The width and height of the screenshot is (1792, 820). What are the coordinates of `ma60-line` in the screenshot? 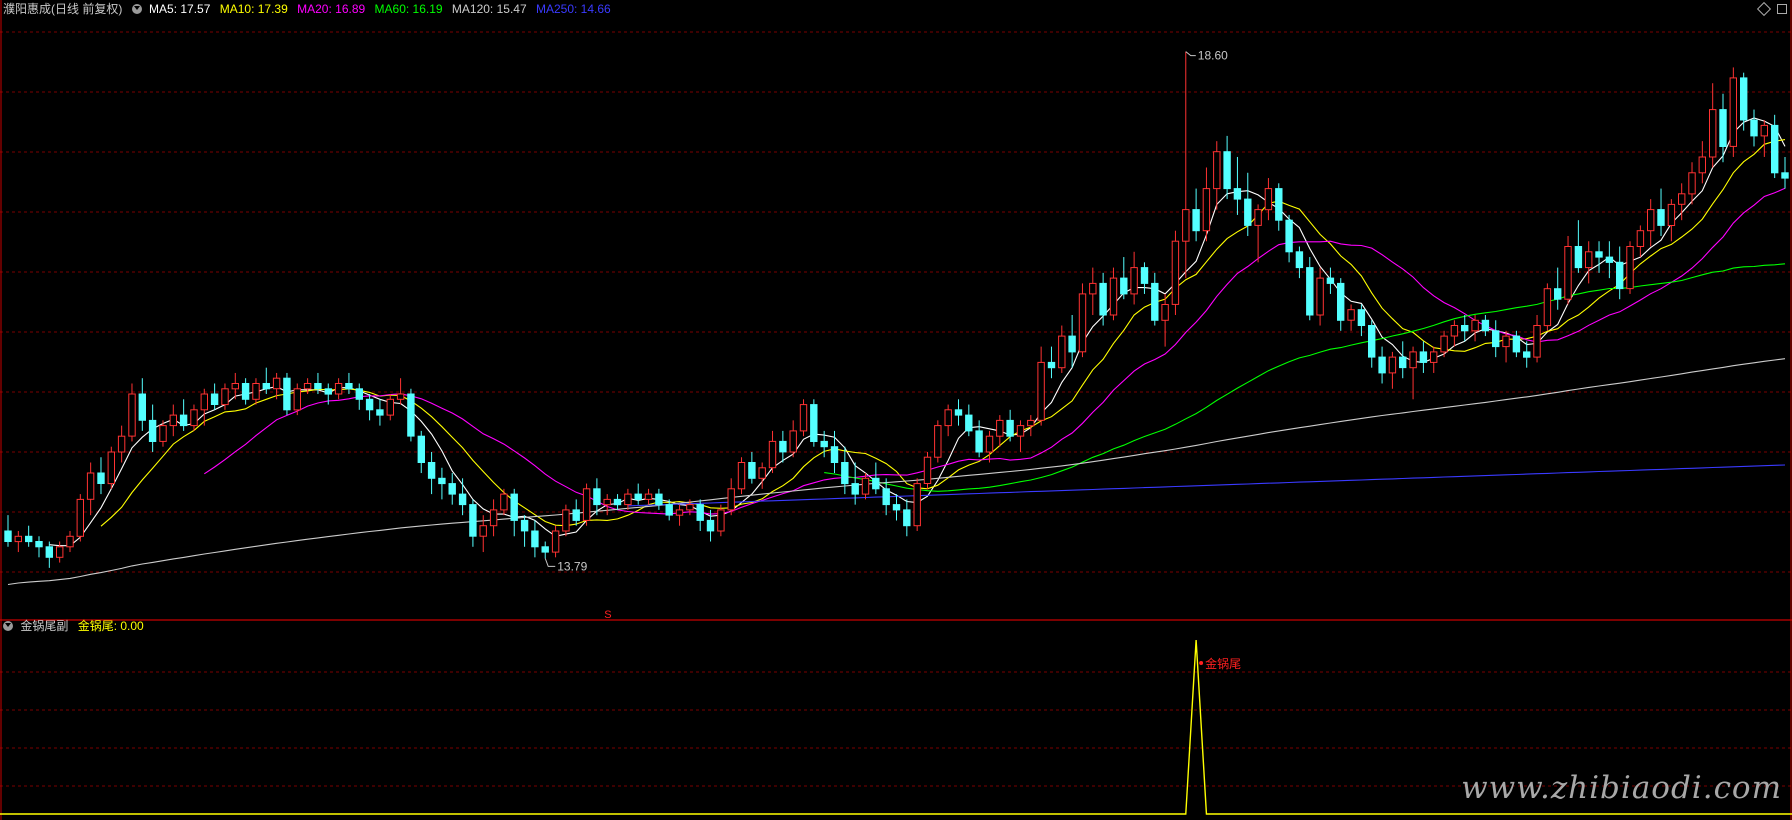 It's located at (1305, 377).